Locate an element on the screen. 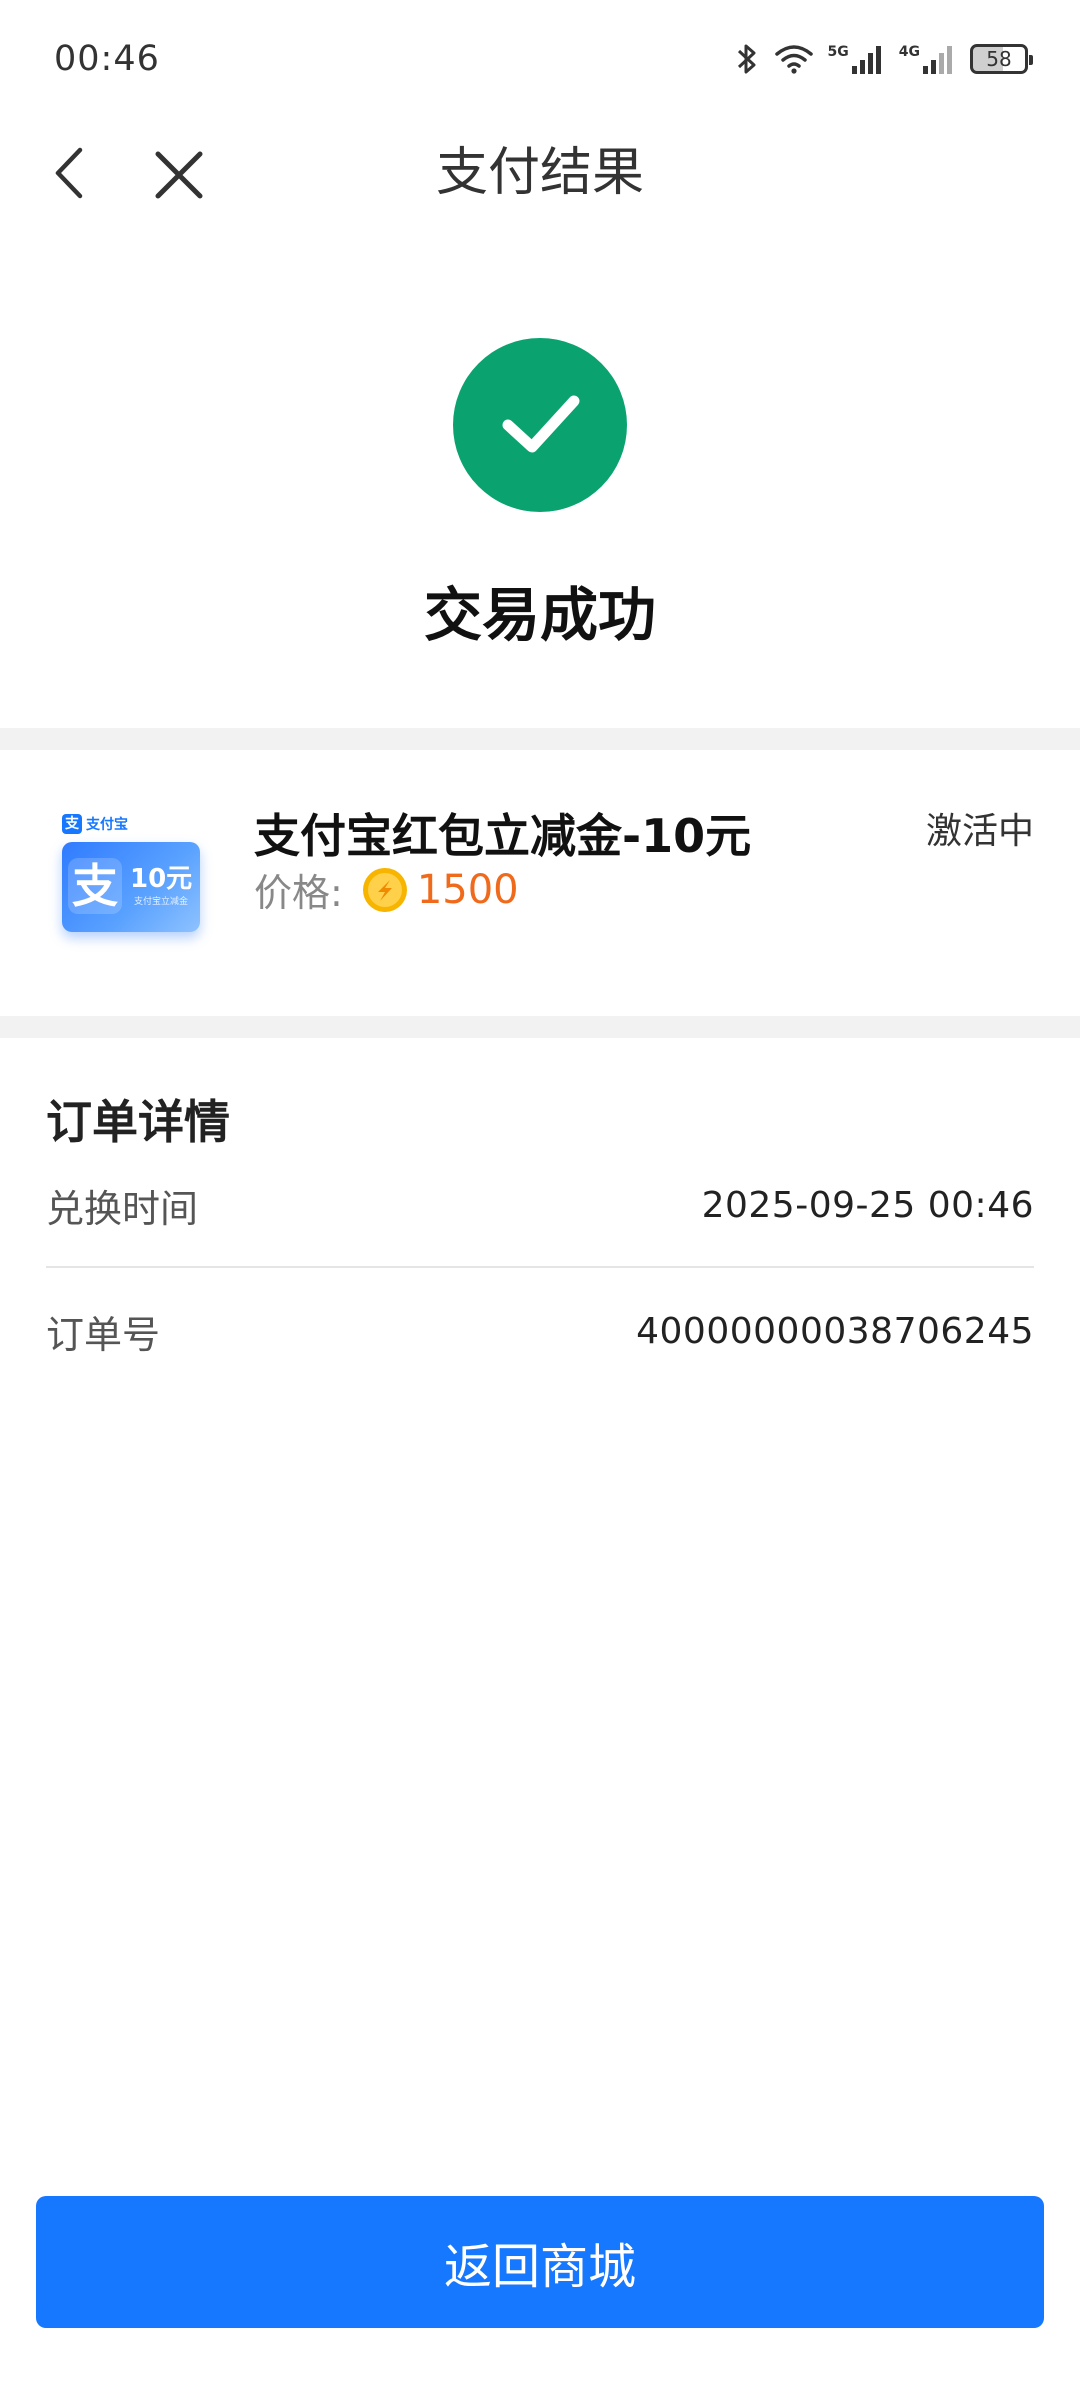  status-icons: 5G 4G 58 is located at coordinates (883, 59).